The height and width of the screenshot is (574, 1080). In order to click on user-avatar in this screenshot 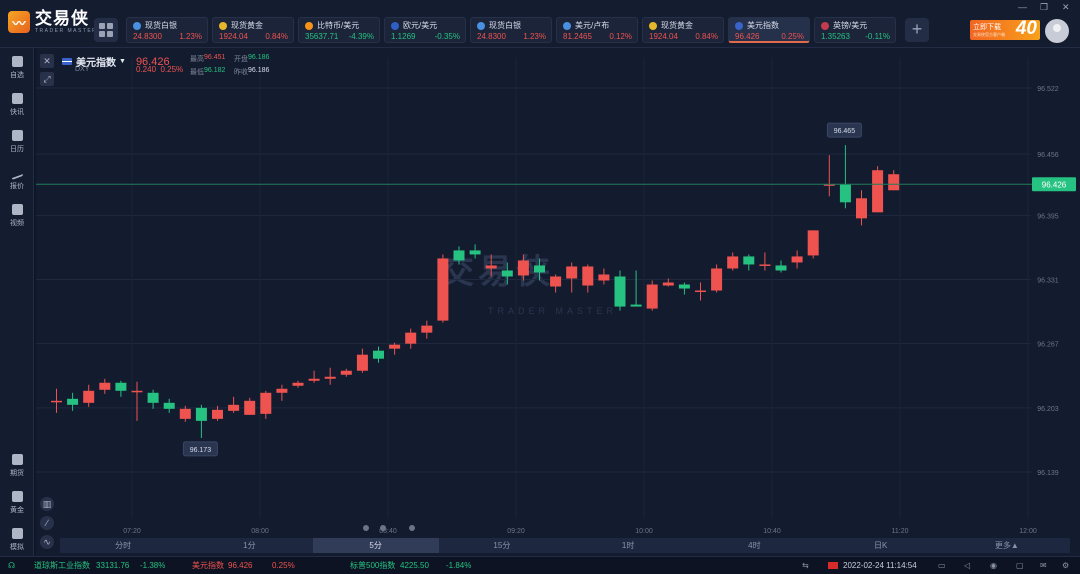, I will do `click(1057, 31)`.